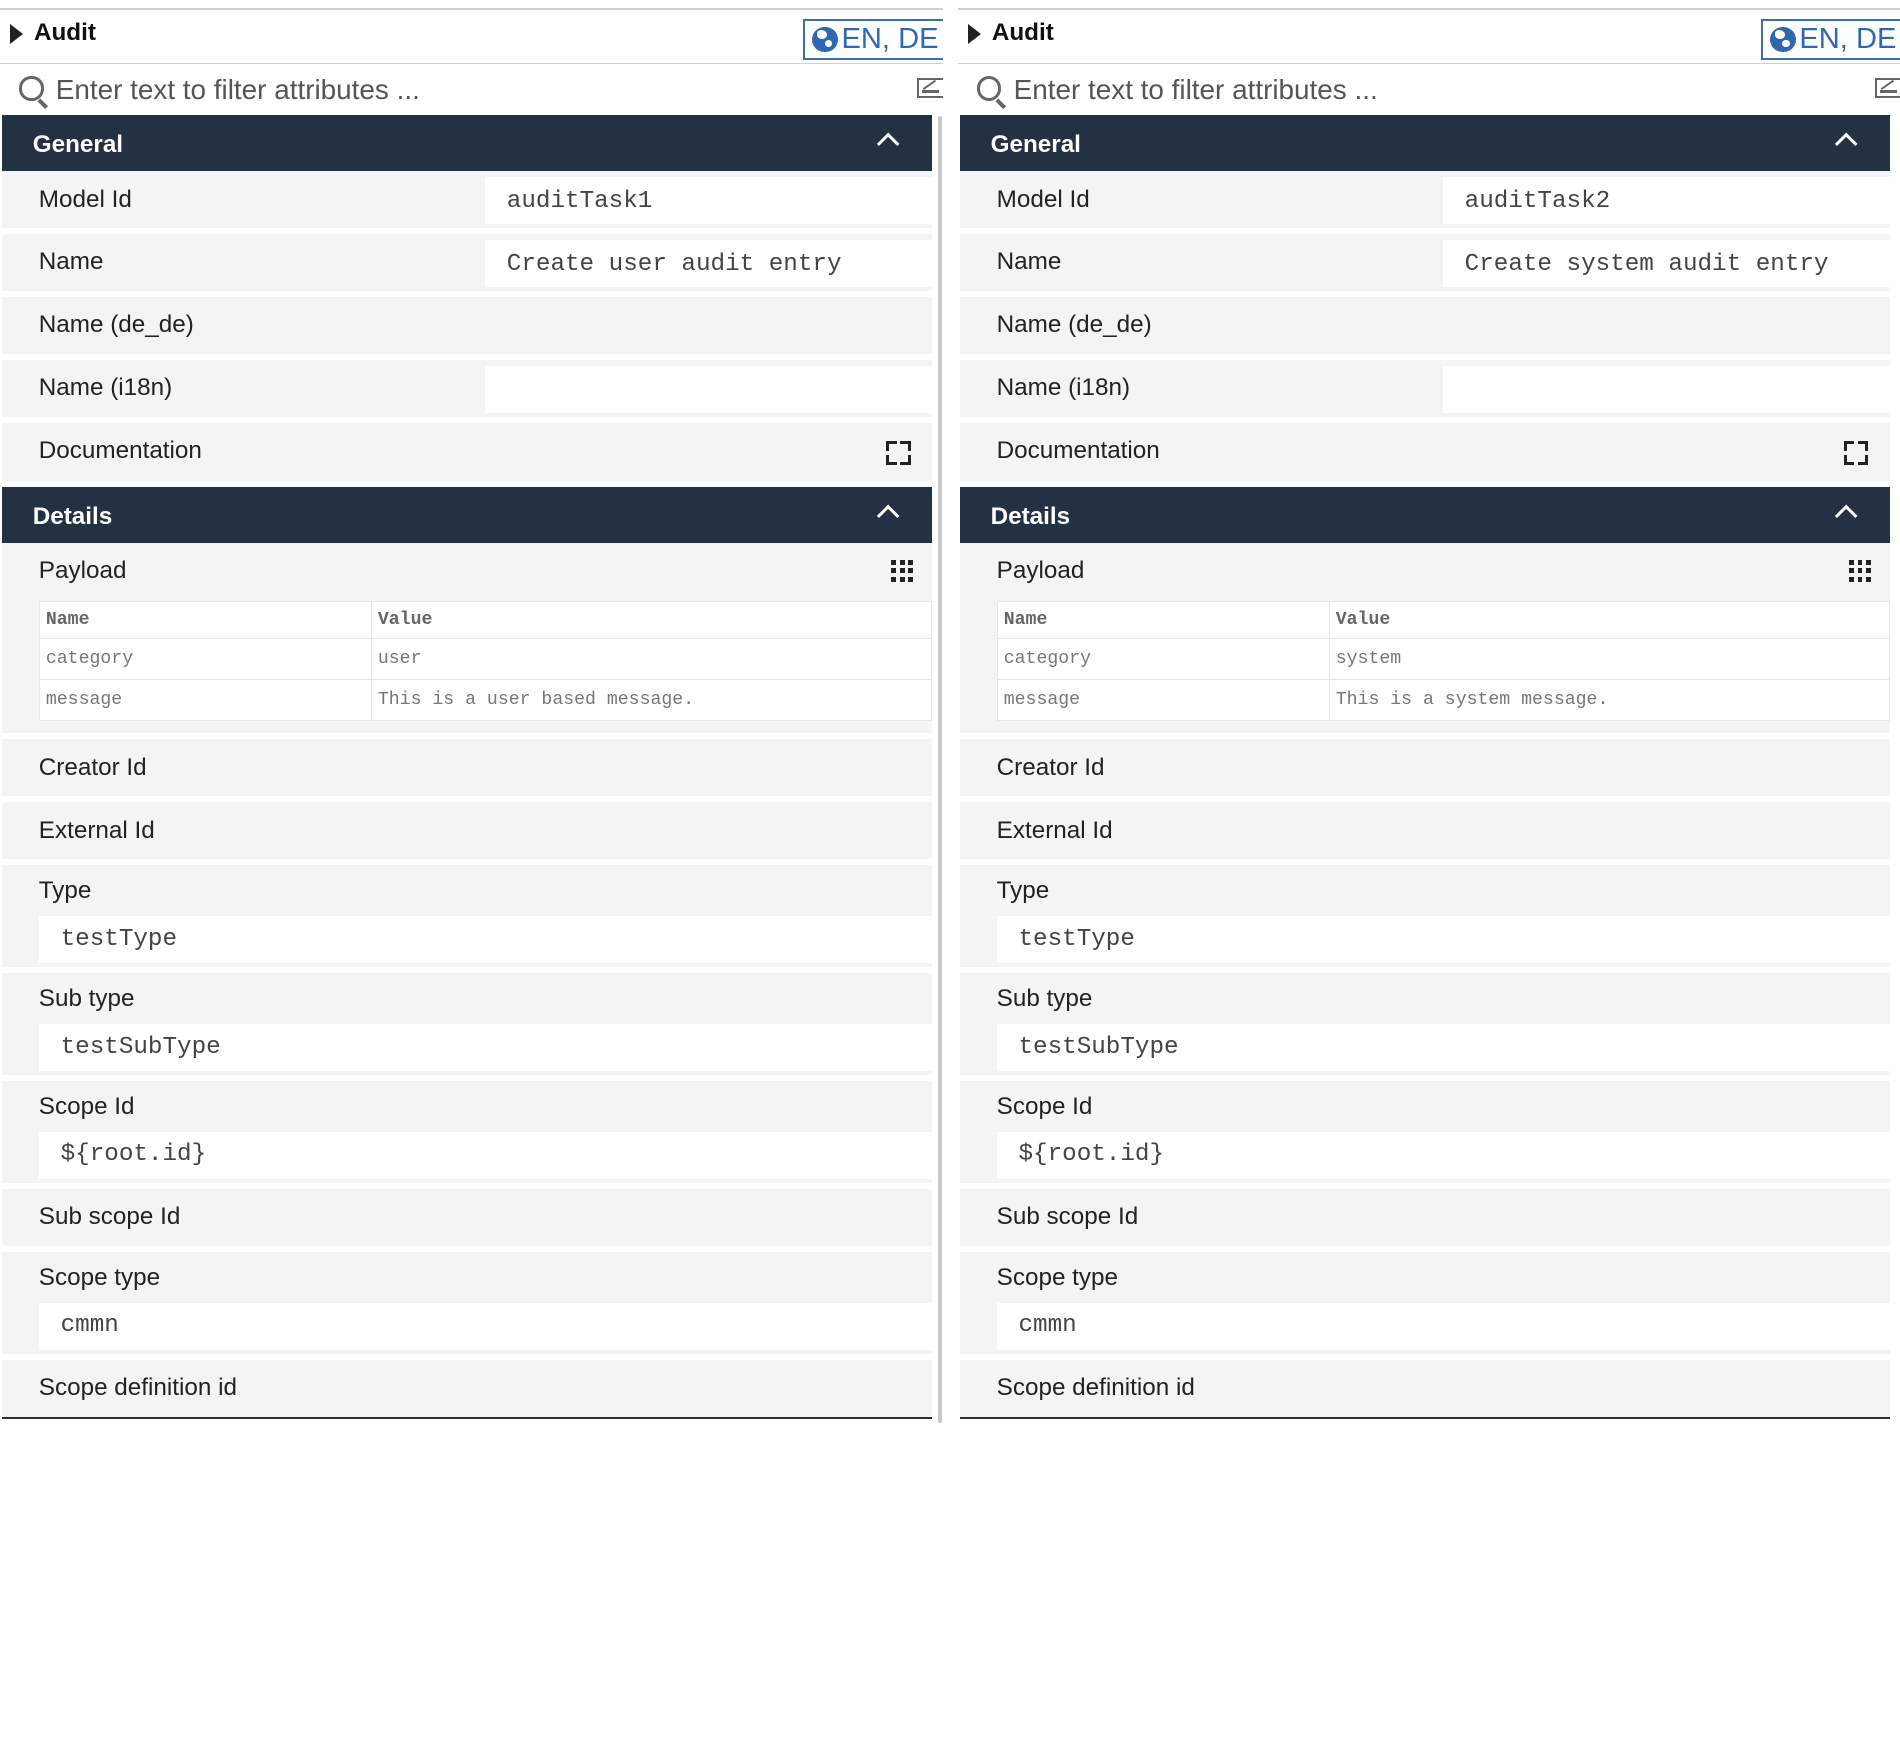 The height and width of the screenshot is (1746, 1900). What do you see at coordinates (1443, 659) in the screenshot?
I see `table-row: category system` at bounding box center [1443, 659].